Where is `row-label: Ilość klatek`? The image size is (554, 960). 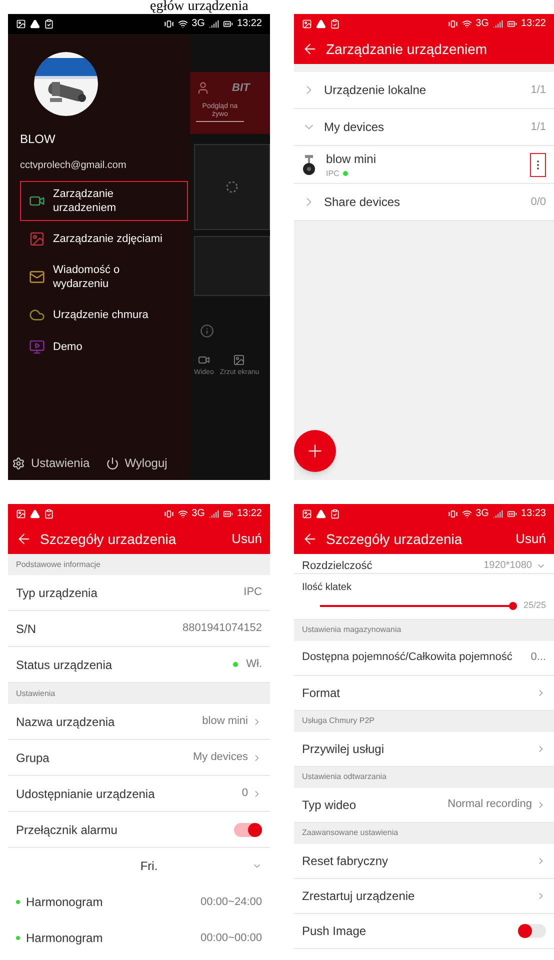
row-label: Ilość klatek is located at coordinates (327, 588).